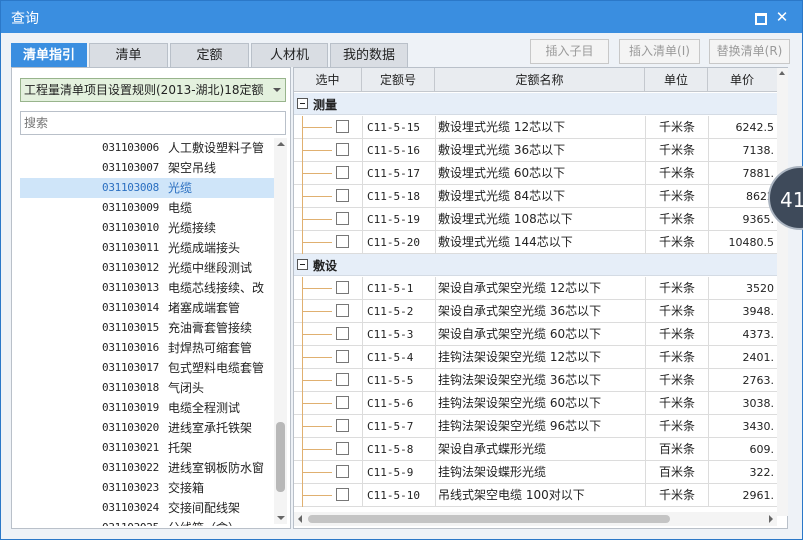 This screenshot has width=803, height=540. What do you see at coordinates (147, 488) in the screenshot?
I see `tree-item: 031103023 交接箱` at bounding box center [147, 488].